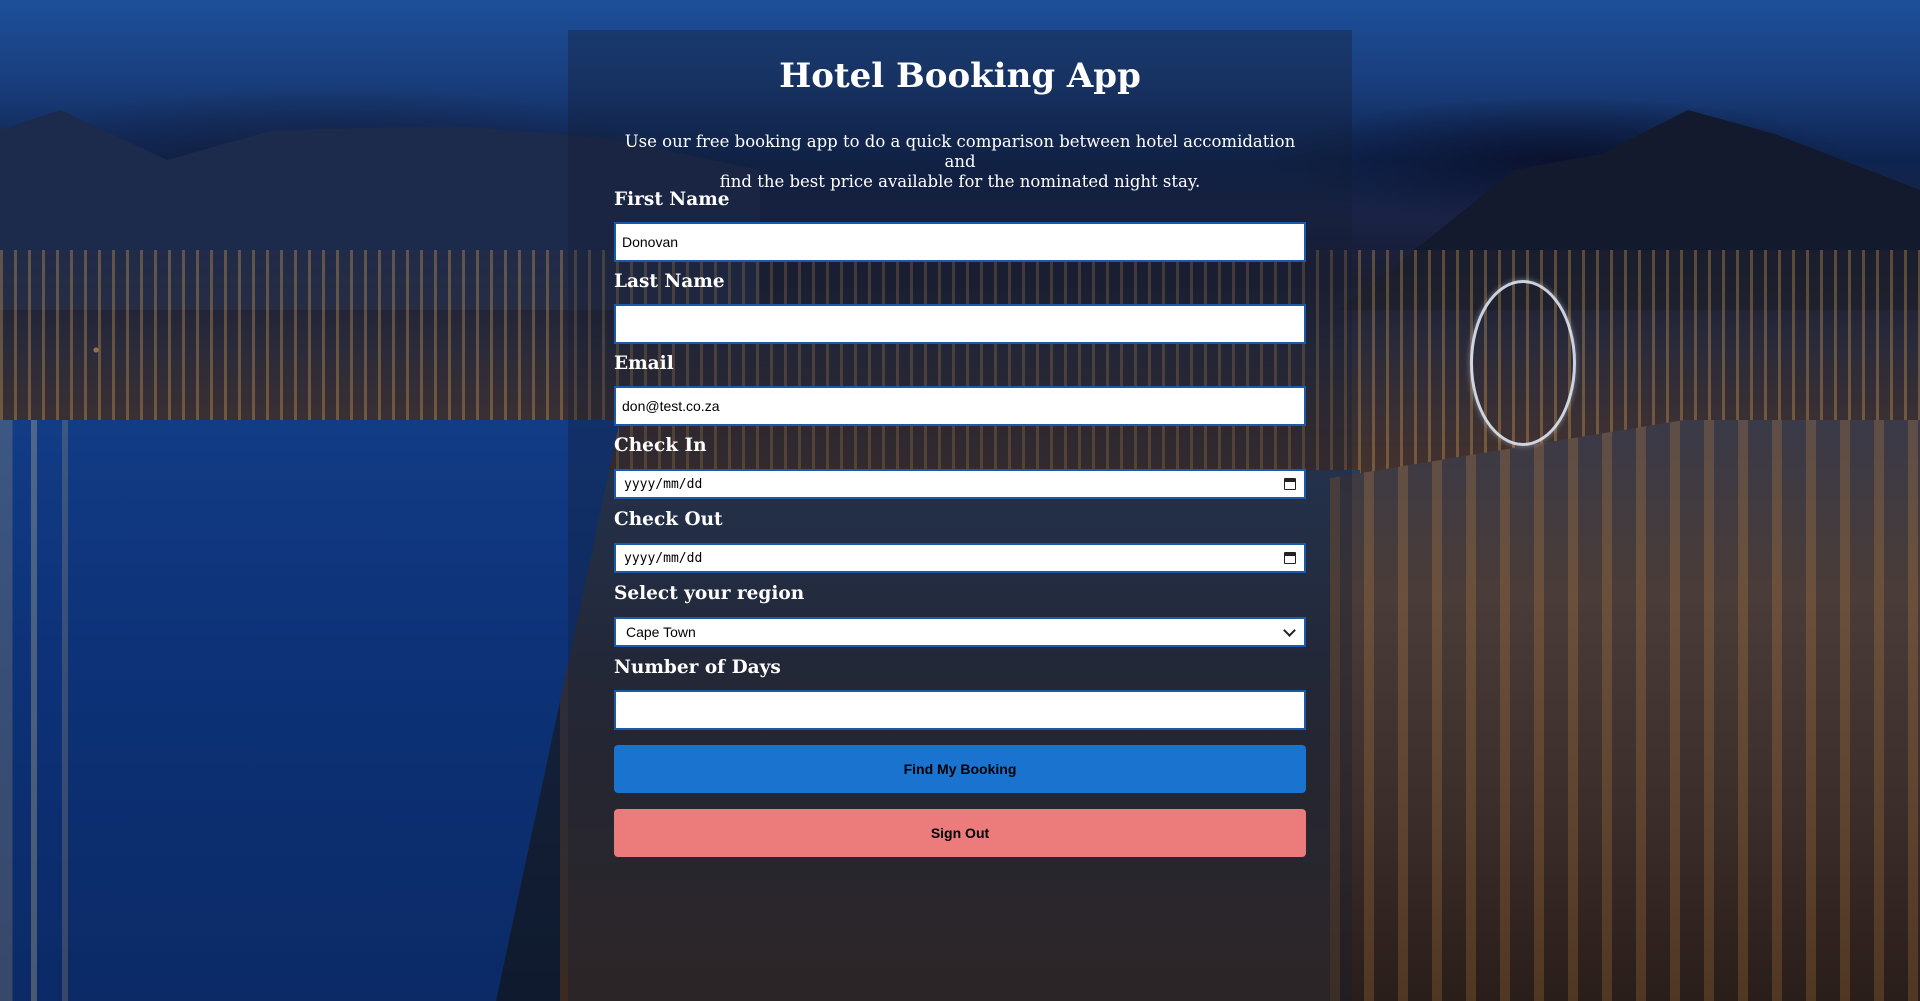  What do you see at coordinates (661, 632) in the screenshot?
I see `region-selected-value: Cape Town` at bounding box center [661, 632].